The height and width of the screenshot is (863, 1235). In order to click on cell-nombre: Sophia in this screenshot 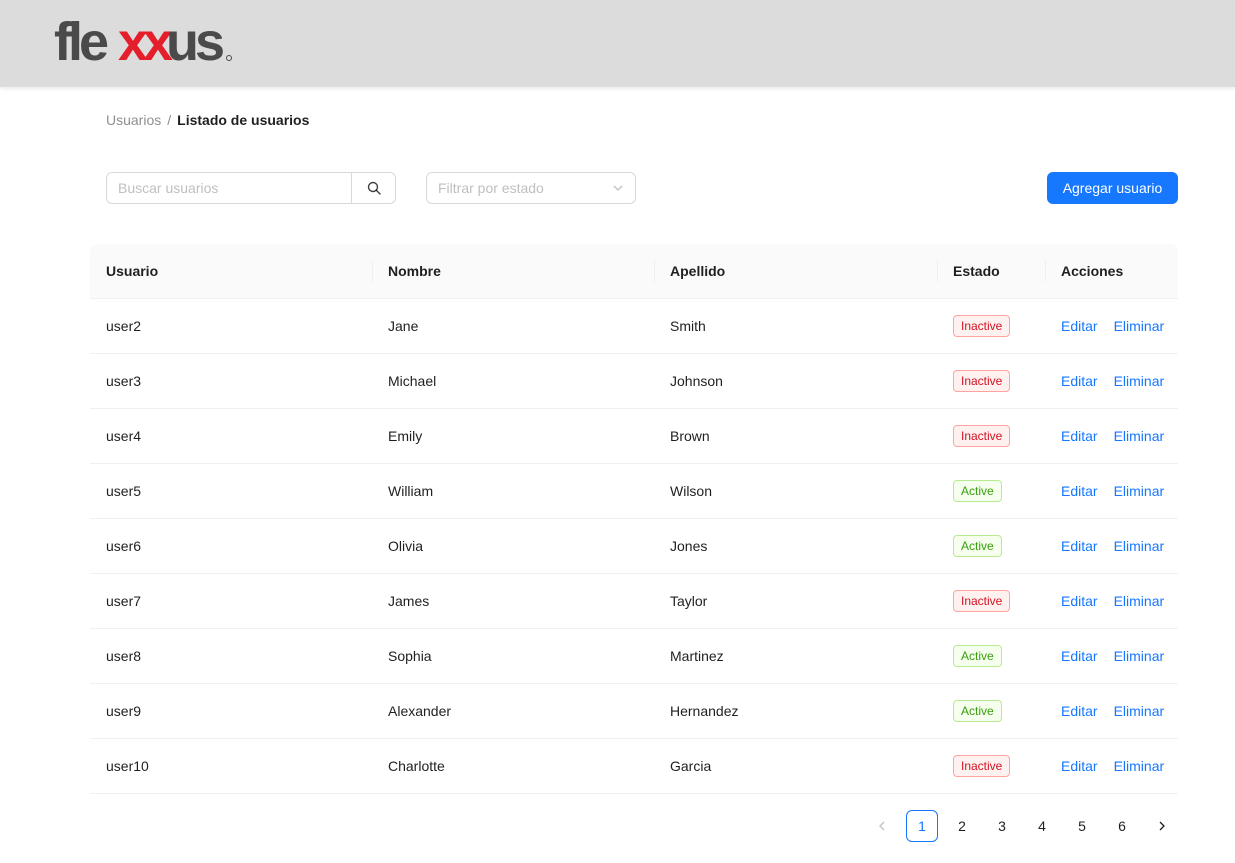, I will do `click(410, 656)`.